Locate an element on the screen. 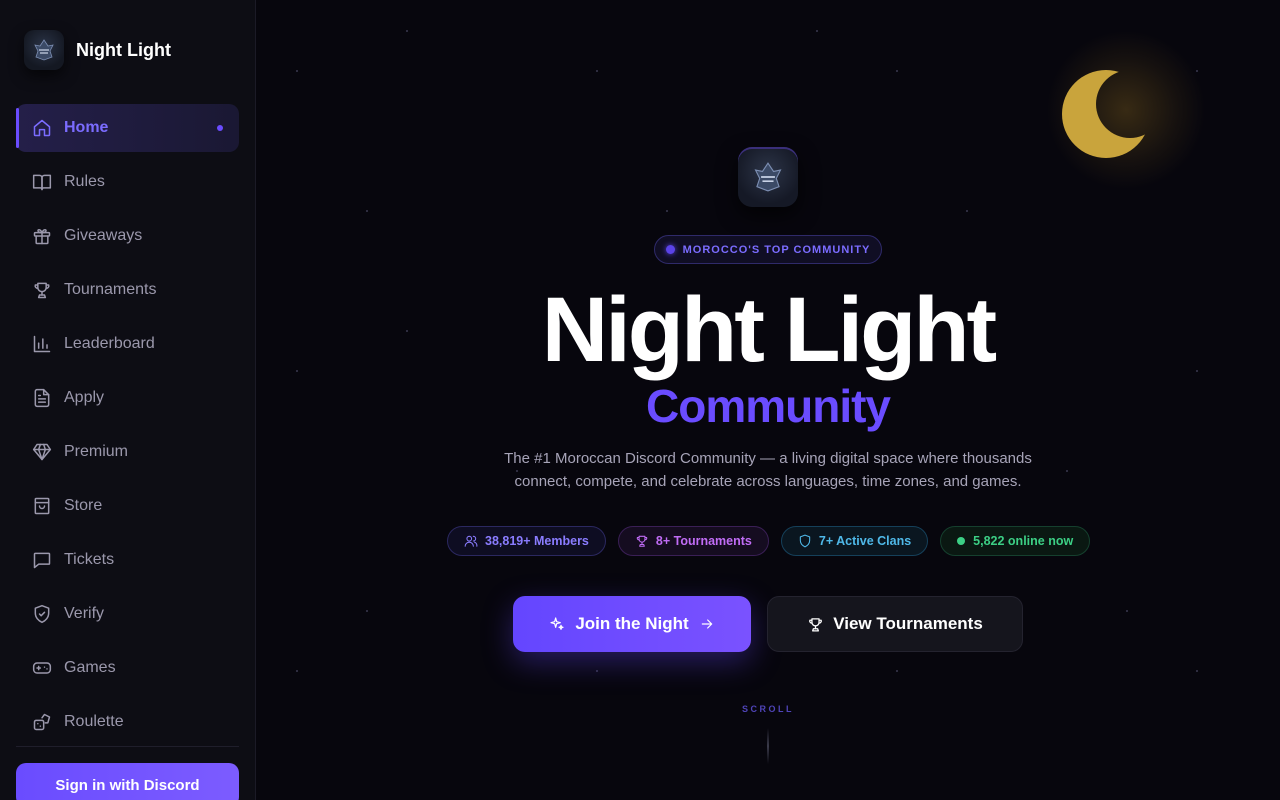 The width and height of the screenshot is (1280, 800). sidebar-item-roulette: Roulette is located at coordinates (127, 722).